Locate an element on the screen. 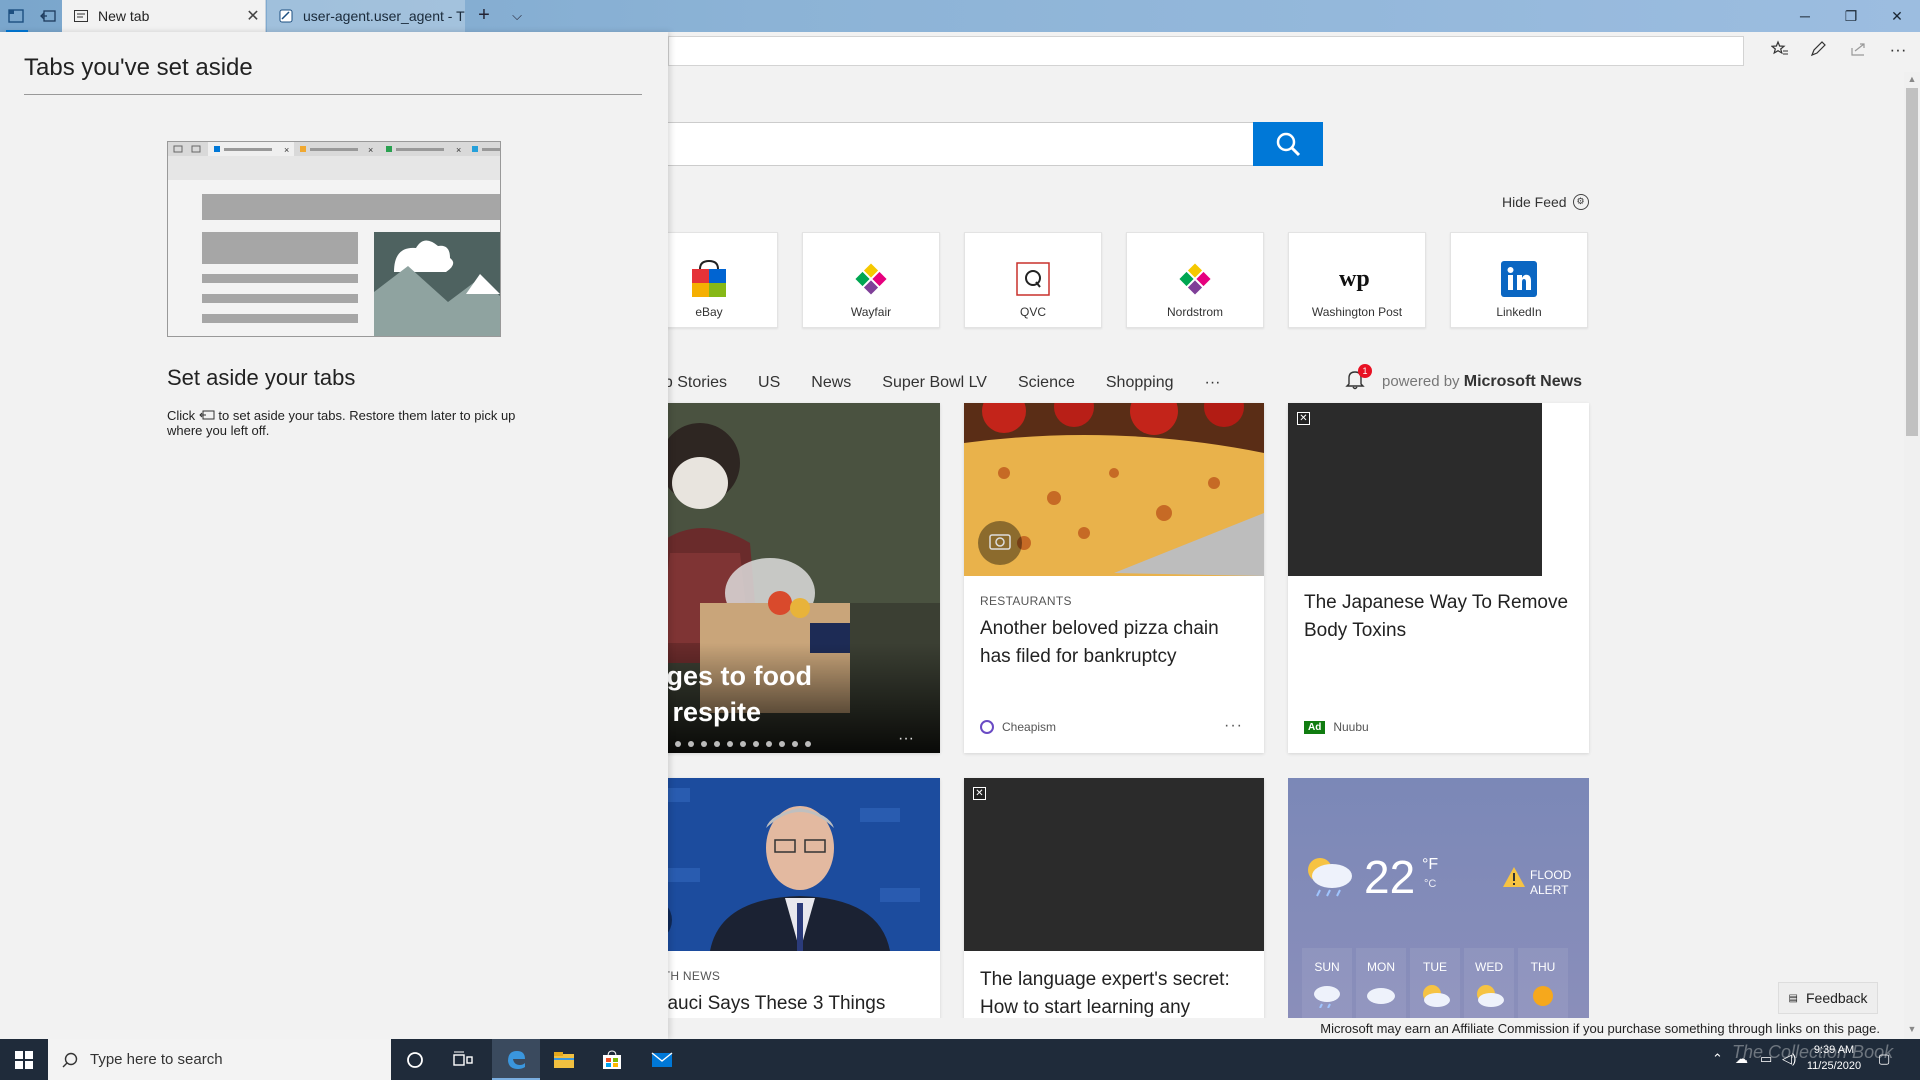 This screenshot has height=1080, width=1920. weather-card: 22 °F °C FLOOD ALERT SUN MON TUE WED THU is located at coordinates (1438, 908).